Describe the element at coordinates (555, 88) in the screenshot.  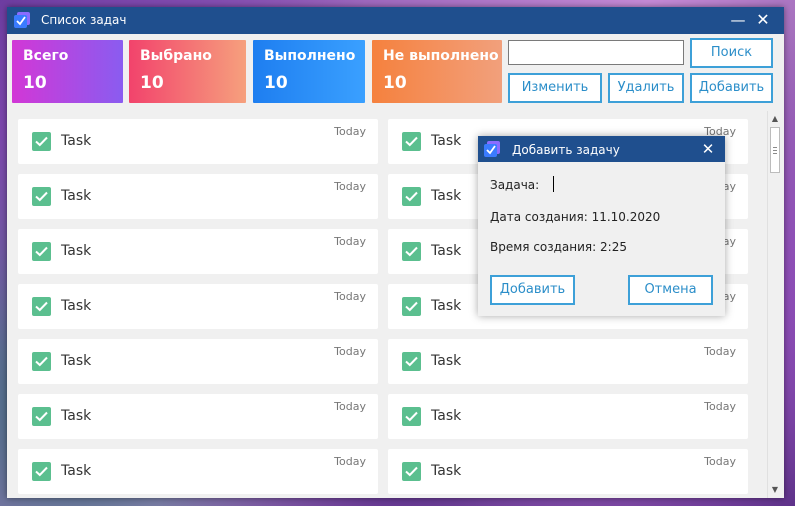
I see `edit-button: Изменить` at that location.